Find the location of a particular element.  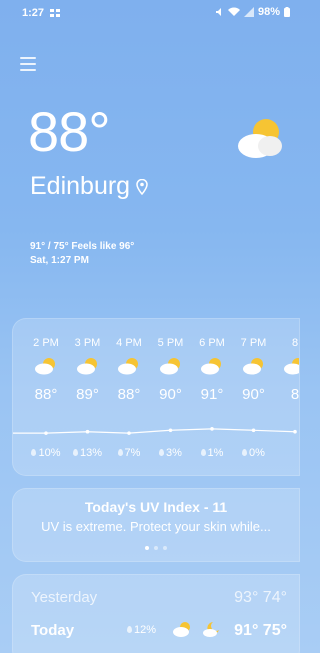

hour-precip: 0% is located at coordinates (254, 453).